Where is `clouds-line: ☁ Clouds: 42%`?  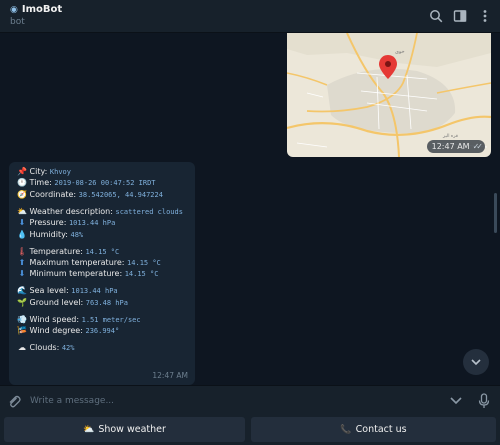
clouds-line: ☁ Clouds: 42% is located at coordinates (102, 347).